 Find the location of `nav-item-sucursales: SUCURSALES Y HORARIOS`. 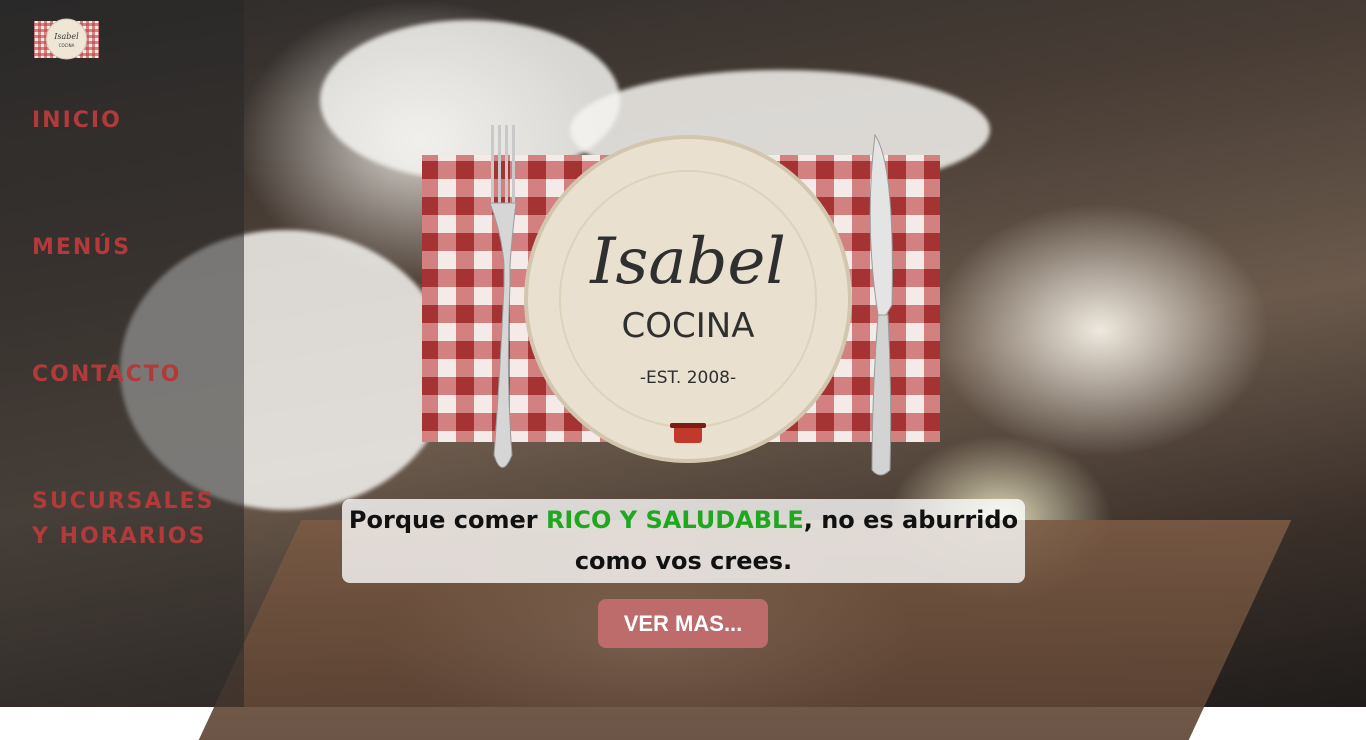

nav-item-sucursales: SUCURSALES Y HORARIOS is located at coordinates (123, 519).